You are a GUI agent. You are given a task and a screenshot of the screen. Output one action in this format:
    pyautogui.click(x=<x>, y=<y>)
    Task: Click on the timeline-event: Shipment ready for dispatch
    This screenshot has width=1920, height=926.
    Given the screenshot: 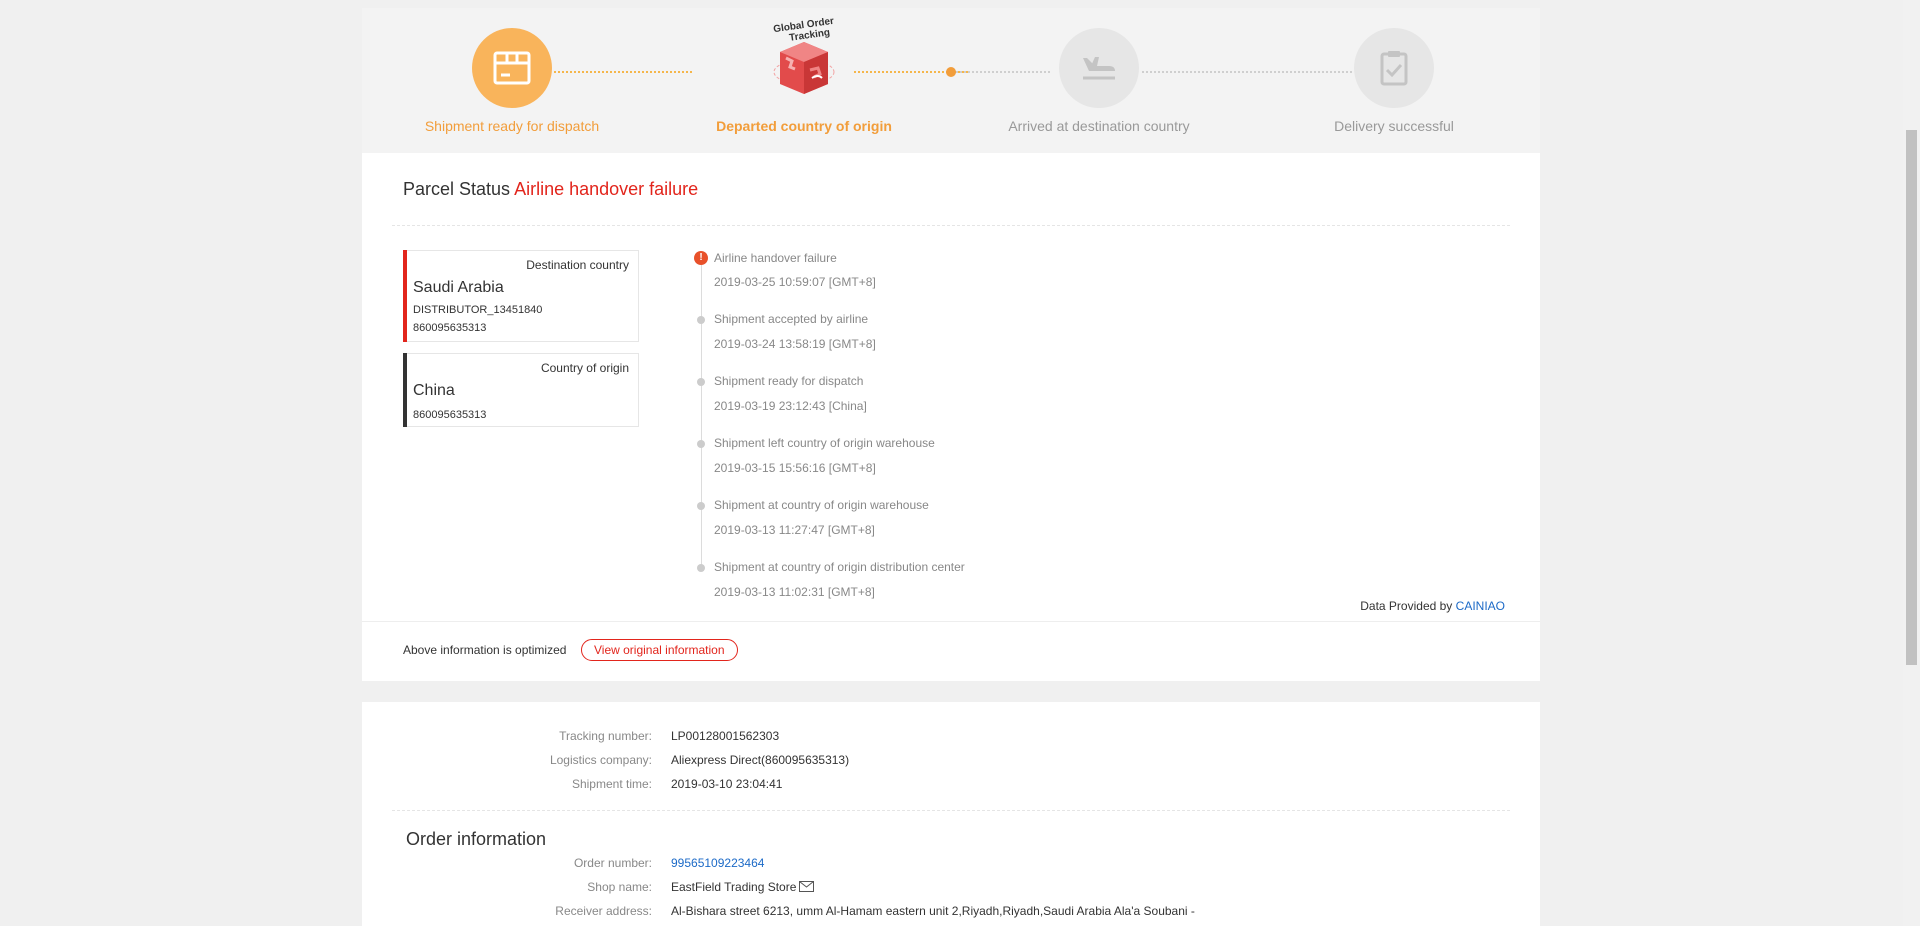 What is the action you would take?
    pyautogui.click(x=789, y=381)
    